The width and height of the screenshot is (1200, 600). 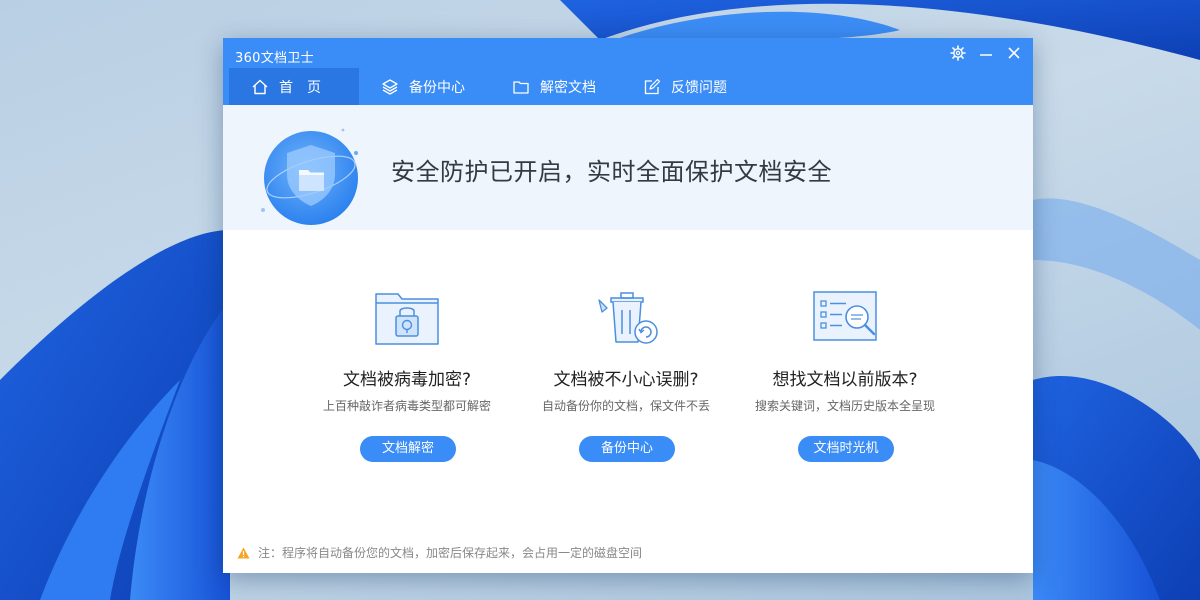 I want to click on close-button, so click(x=1014, y=53).